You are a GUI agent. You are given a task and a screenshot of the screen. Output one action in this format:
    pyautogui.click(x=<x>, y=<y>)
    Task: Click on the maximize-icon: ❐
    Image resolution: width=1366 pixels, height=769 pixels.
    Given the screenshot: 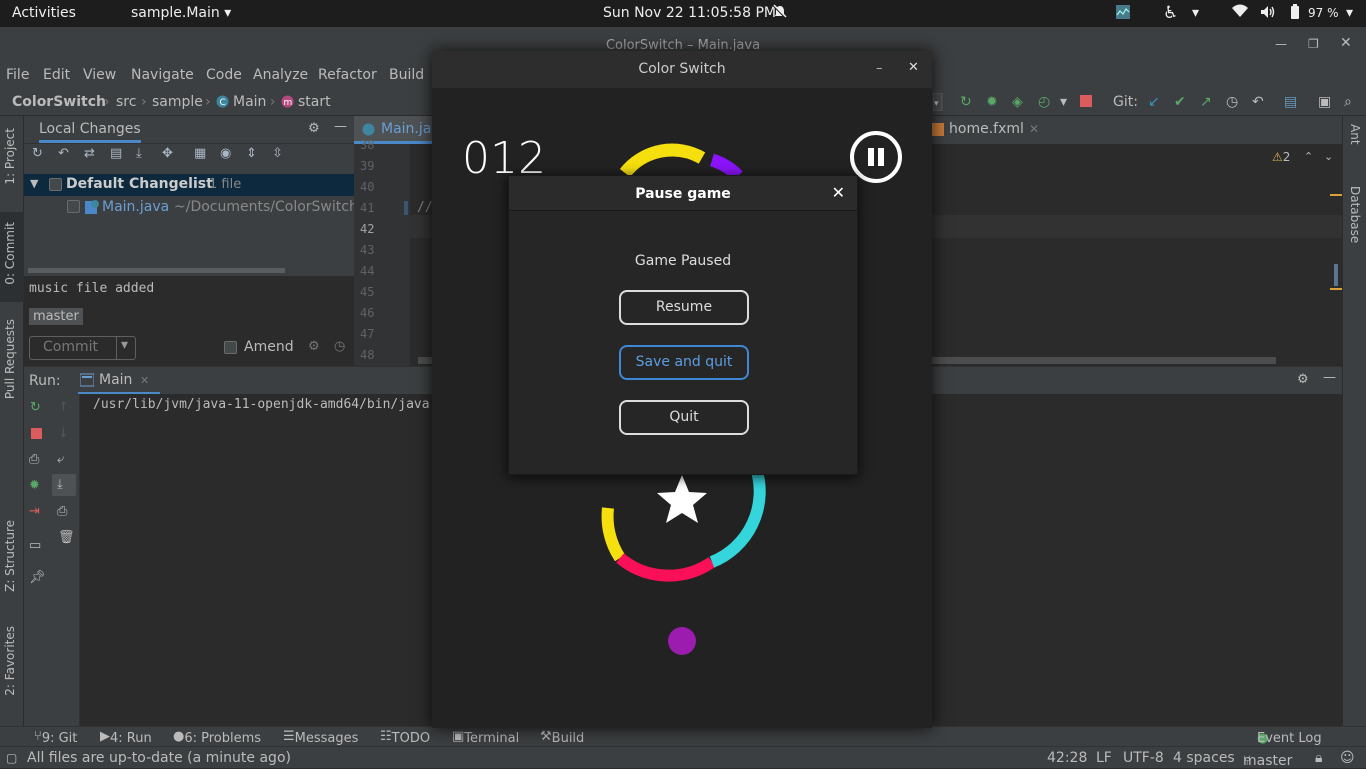 What is the action you would take?
    pyautogui.click(x=1313, y=44)
    